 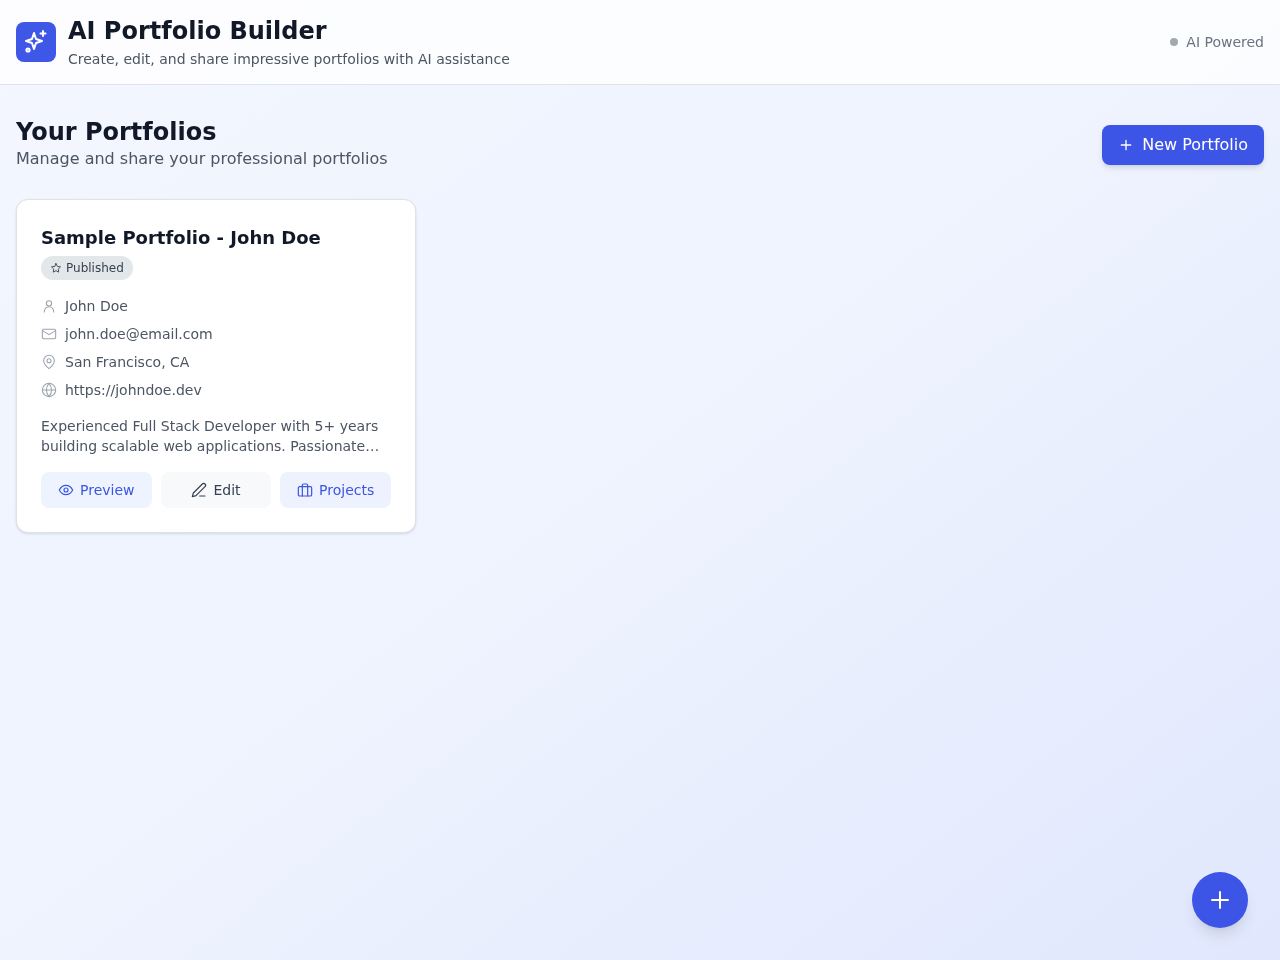 I want to click on new-portfolio-button: New Portfolio, so click(x=1183, y=145).